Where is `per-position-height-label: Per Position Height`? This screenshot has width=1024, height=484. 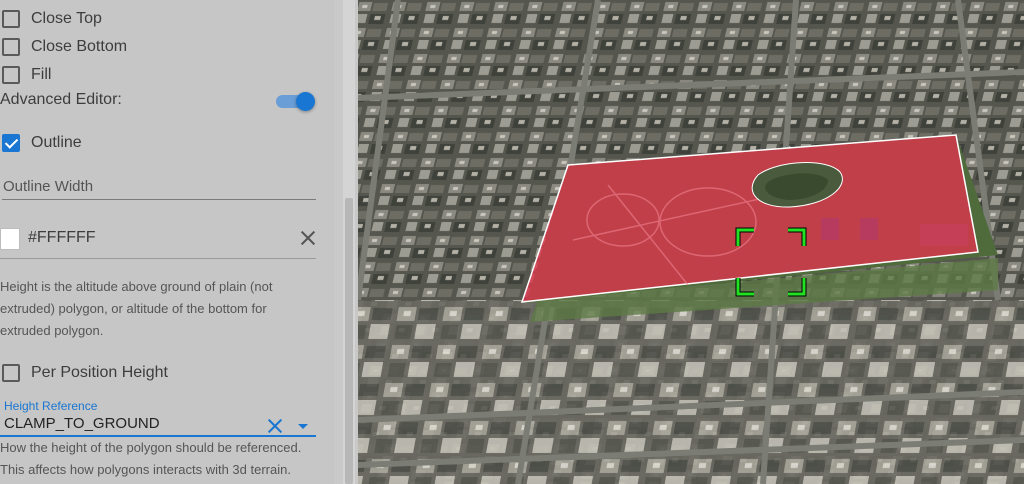 per-position-height-label: Per Position Height is located at coordinates (99, 372).